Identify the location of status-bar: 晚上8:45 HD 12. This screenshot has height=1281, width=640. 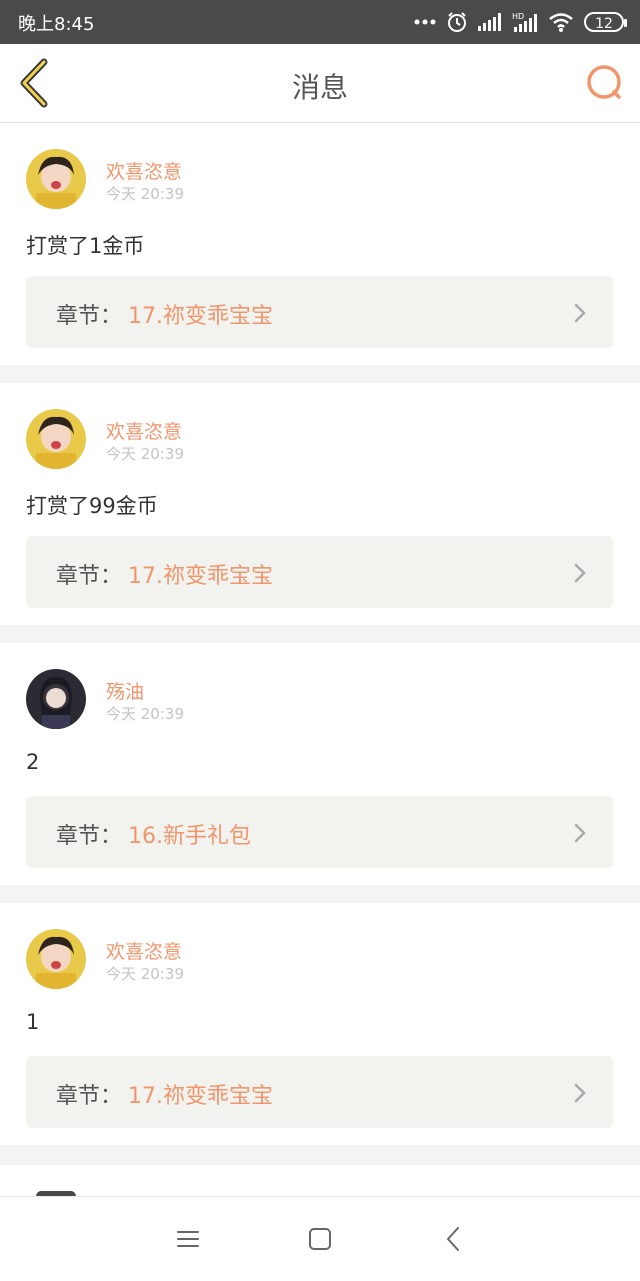
(320, 22).